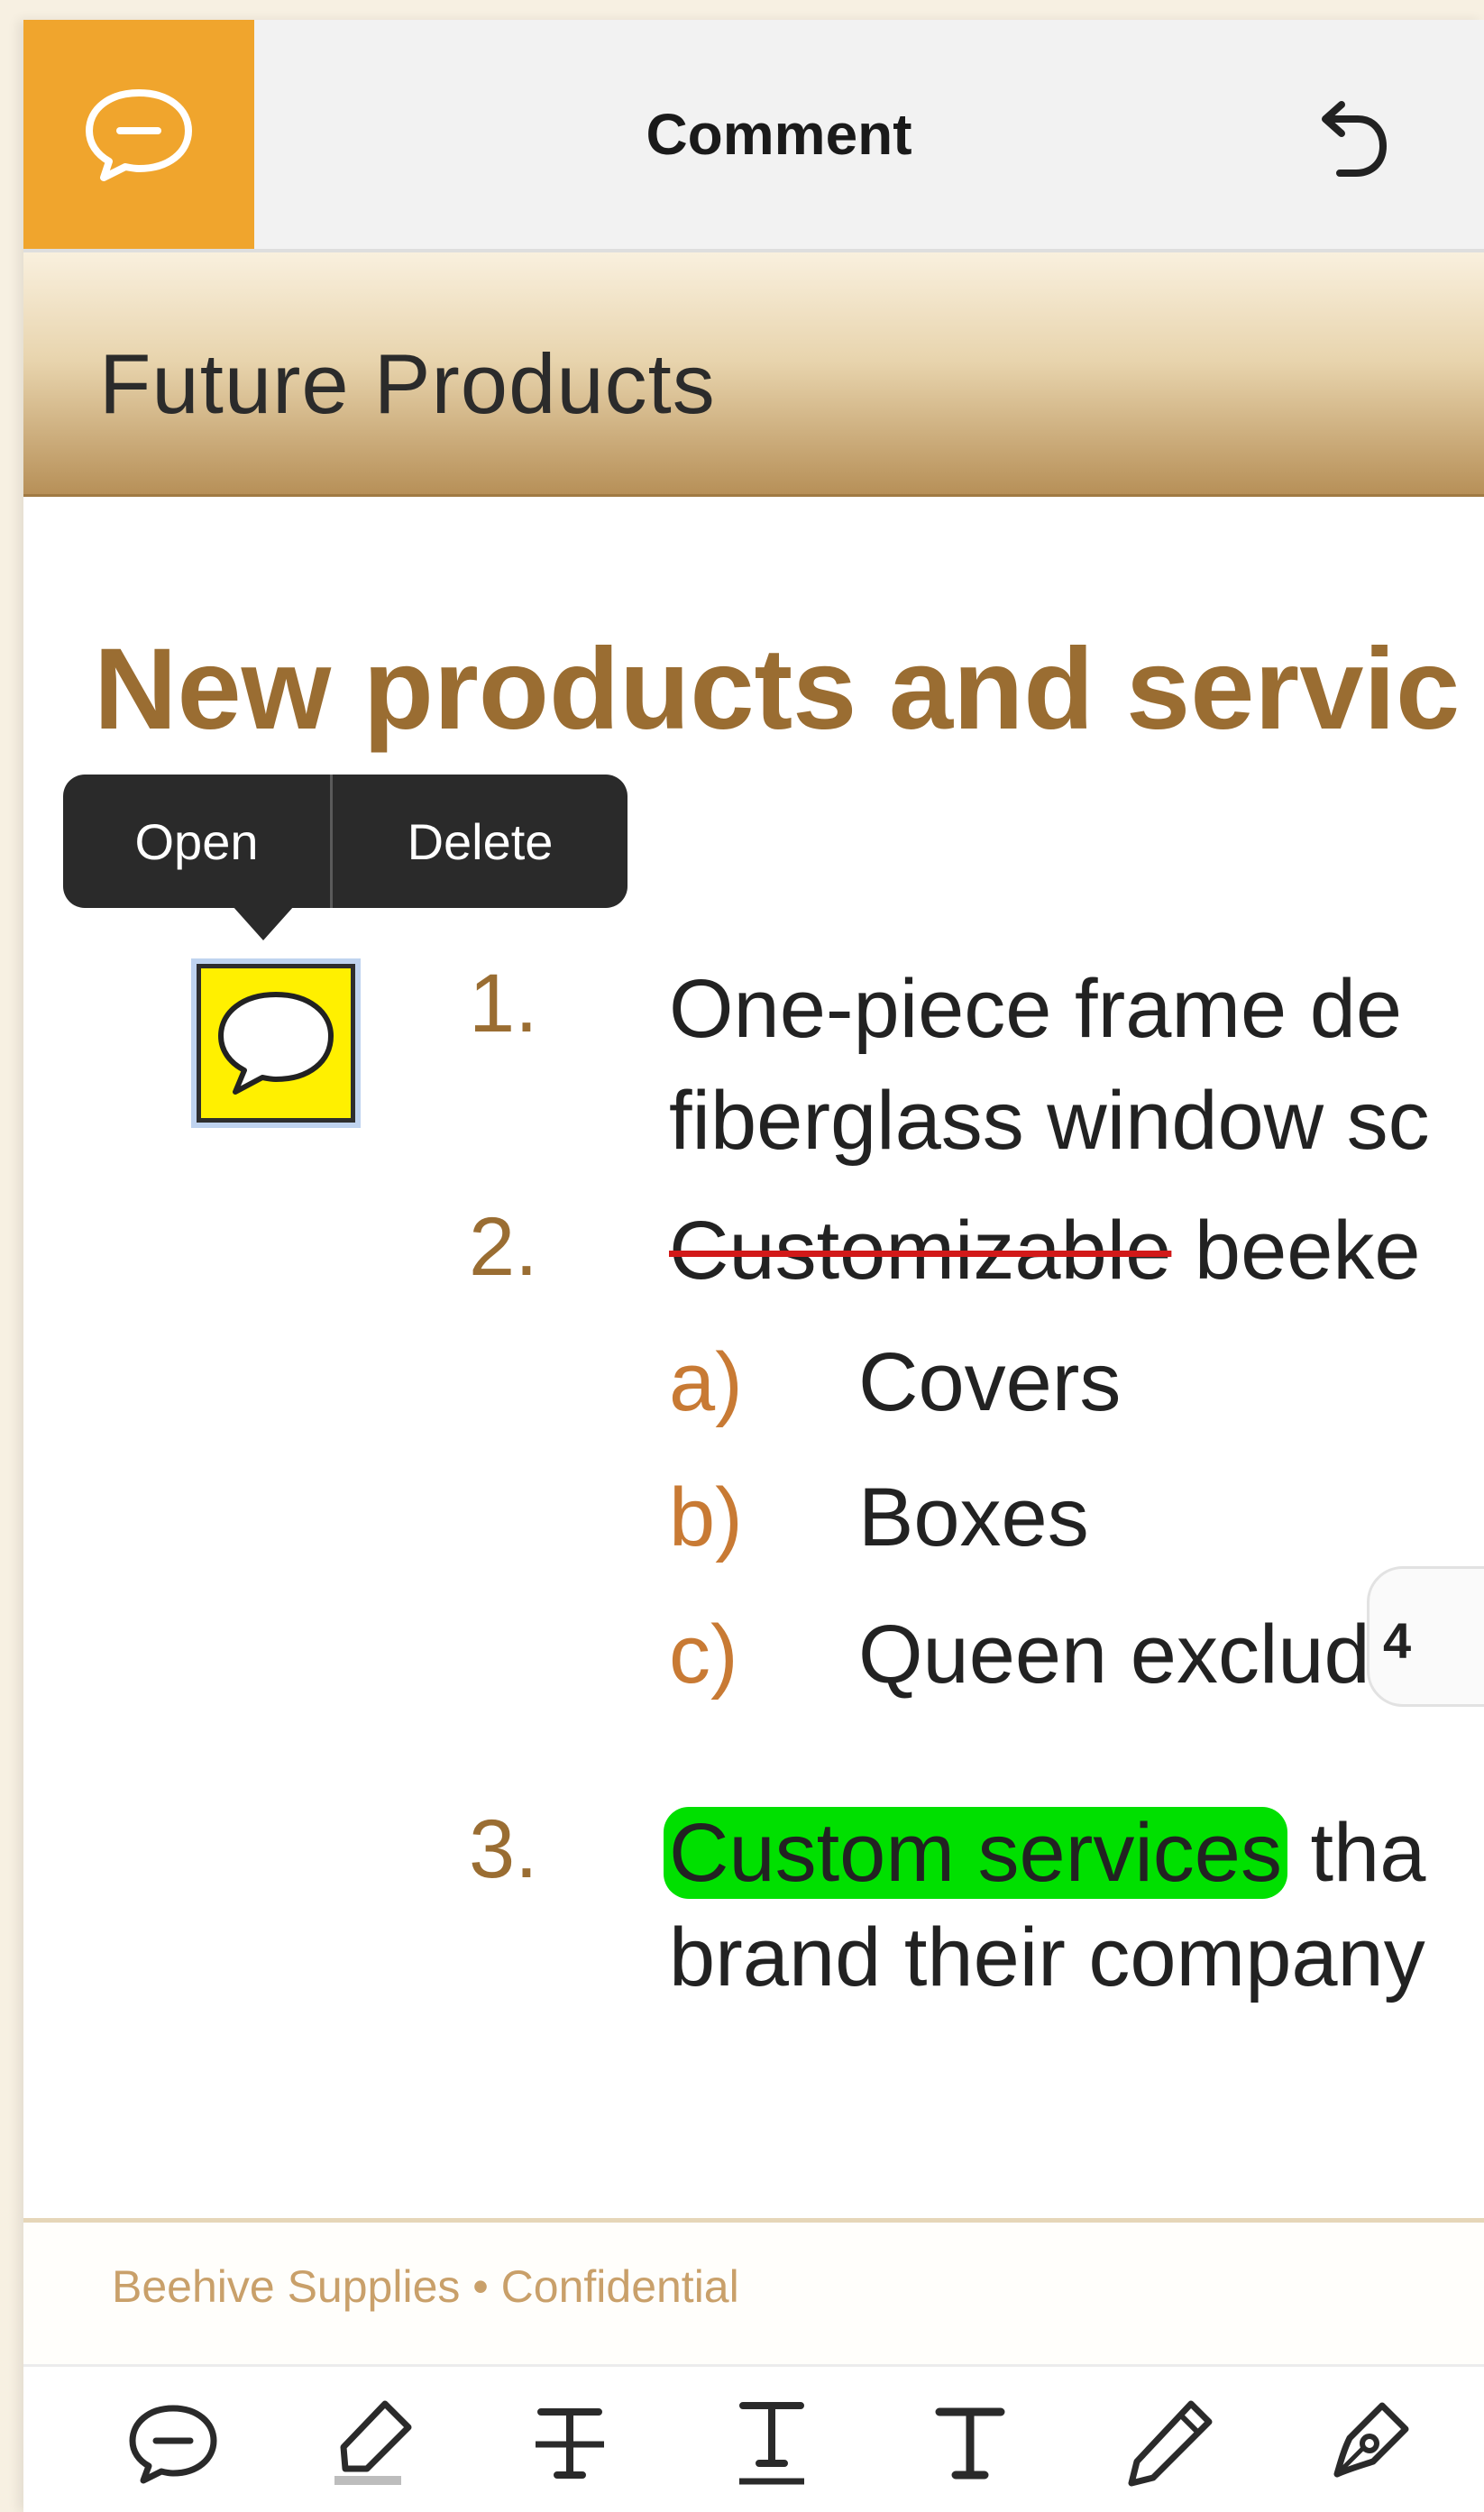  Describe the element at coordinates (706, 1517) in the screenshot. I see `sub-list-letter: b)` at that location.